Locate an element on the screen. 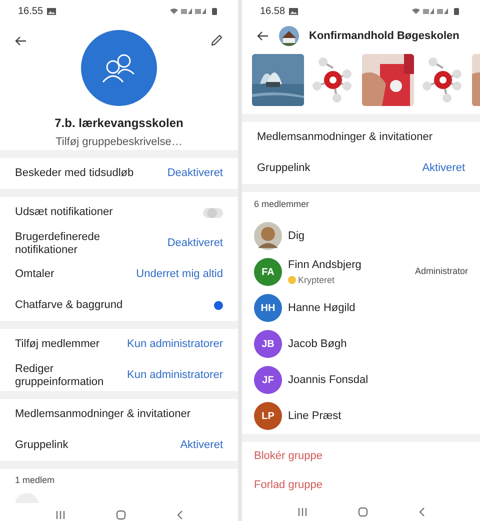 The width and height of the screenshot is (480, 521). member-name: Jacob Bøgh is located at coordinates (378, 344).